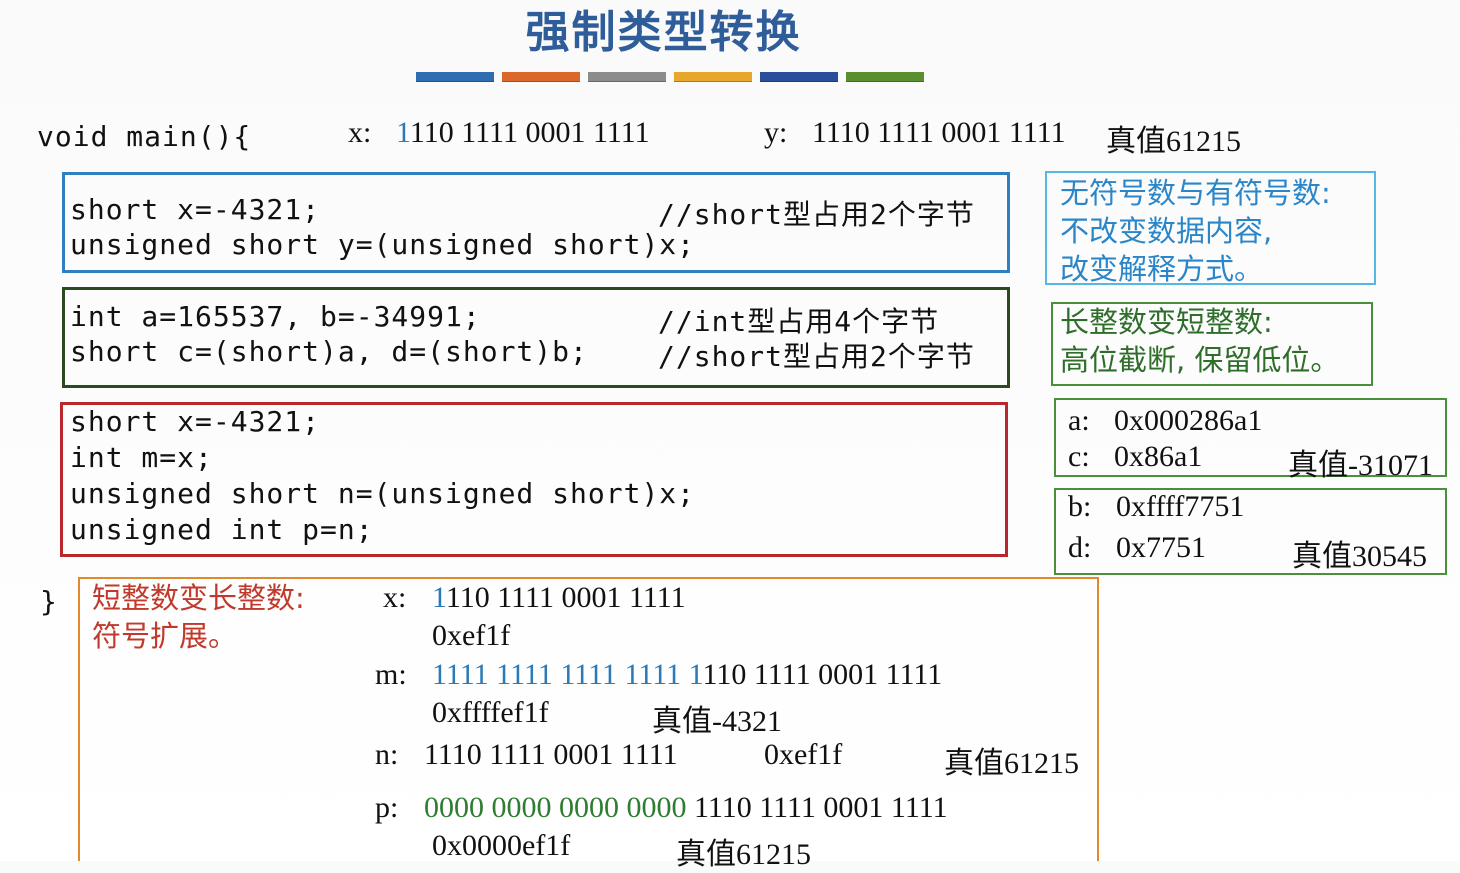 This screenshot has height=873, width=1460. I want to click on ext-x-hex: 0xef1f, so click(471, 635).